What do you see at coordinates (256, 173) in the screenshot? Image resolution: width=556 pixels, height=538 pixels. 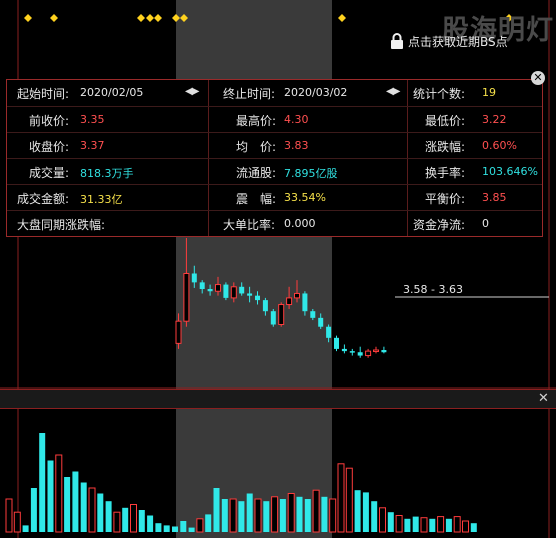 I see `float-shares-label: 流通股:` at bounding box center [256, 173].